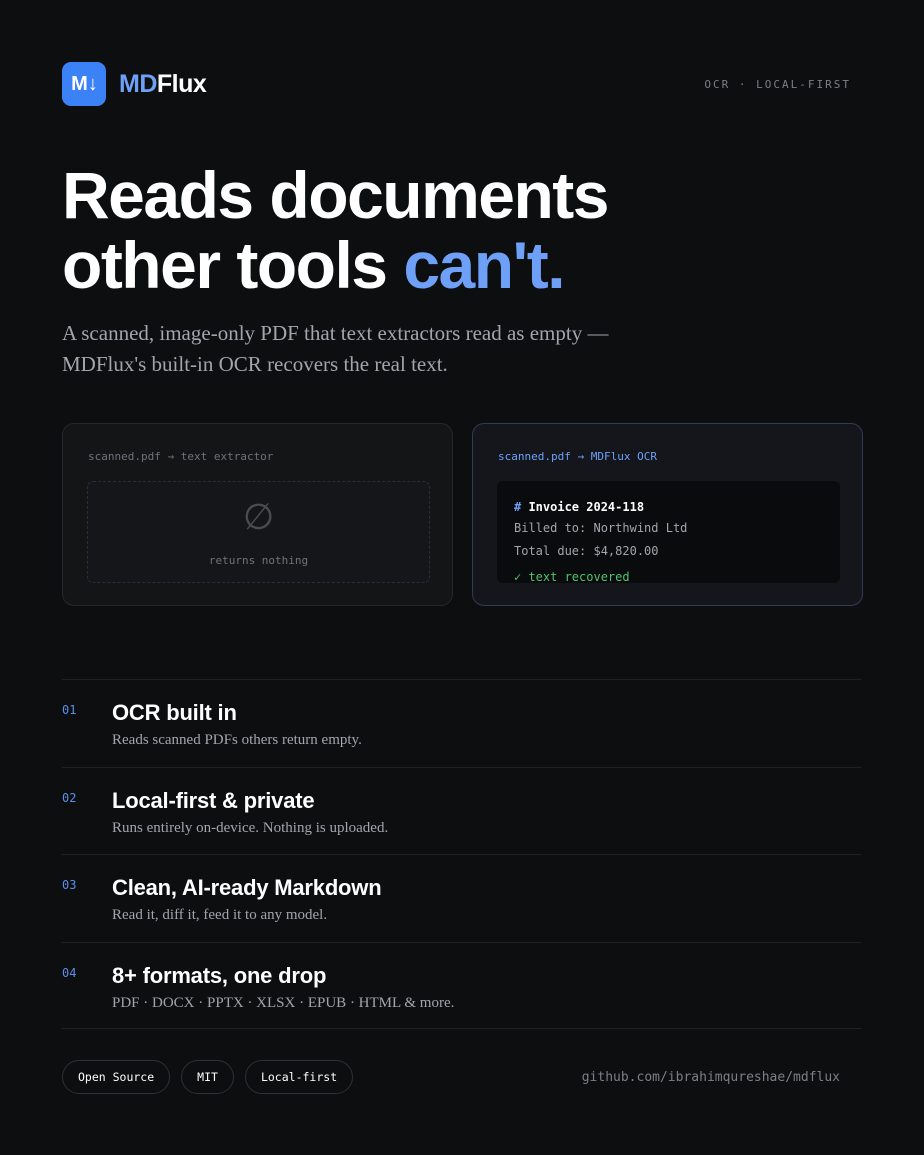 Image resolution: width=924 pixels, height=1155 pixels. Describe the element at coordinates (69, 797) in the screenshot. I see `feature-number: 02` at that location.